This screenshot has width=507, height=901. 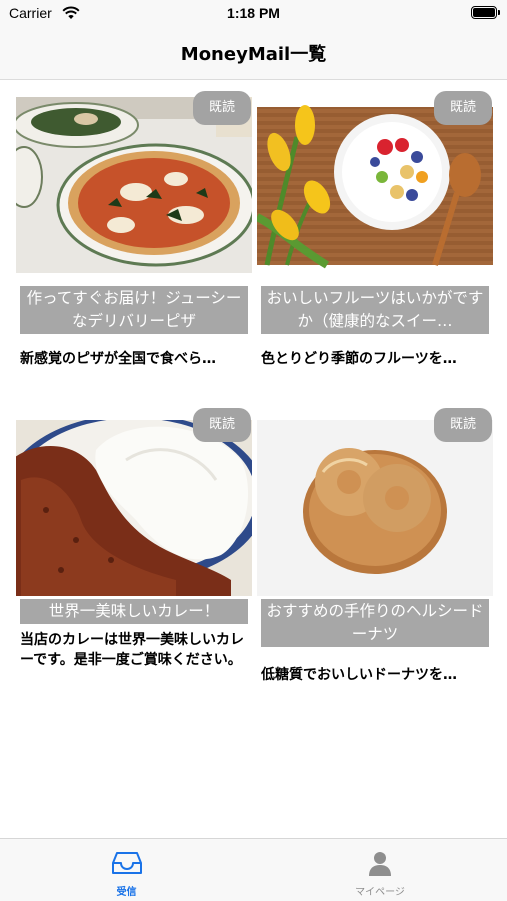 What do you see at coordinates (380, 864) in the screenshot?
I see `person-icon` at bounding box center [380, 864].